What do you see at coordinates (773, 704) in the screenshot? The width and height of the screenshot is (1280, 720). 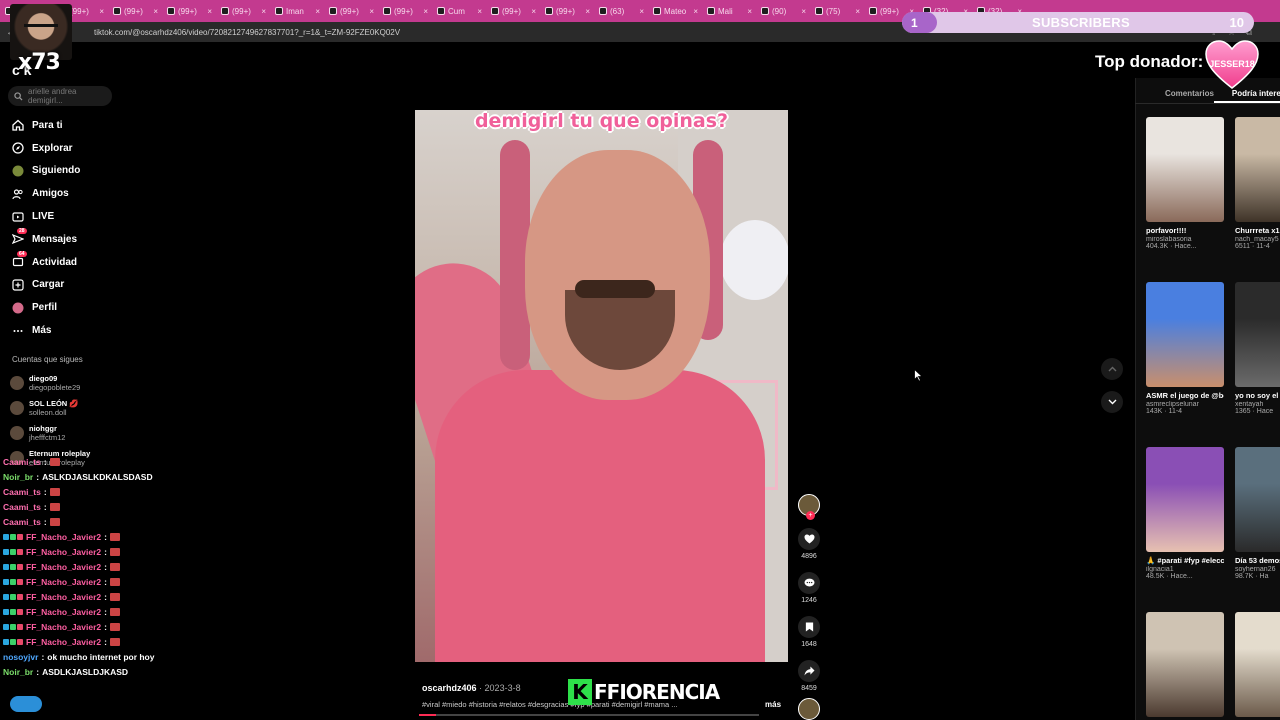 I see `more-button: más` at bounding box center [773, 704].